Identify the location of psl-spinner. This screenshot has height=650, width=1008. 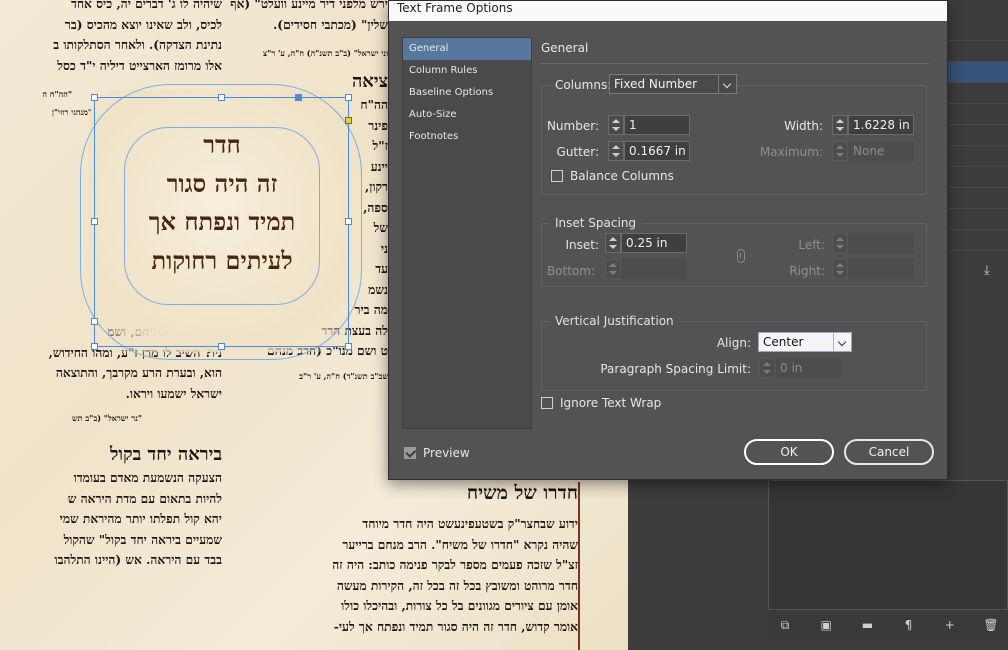
(767, 368).